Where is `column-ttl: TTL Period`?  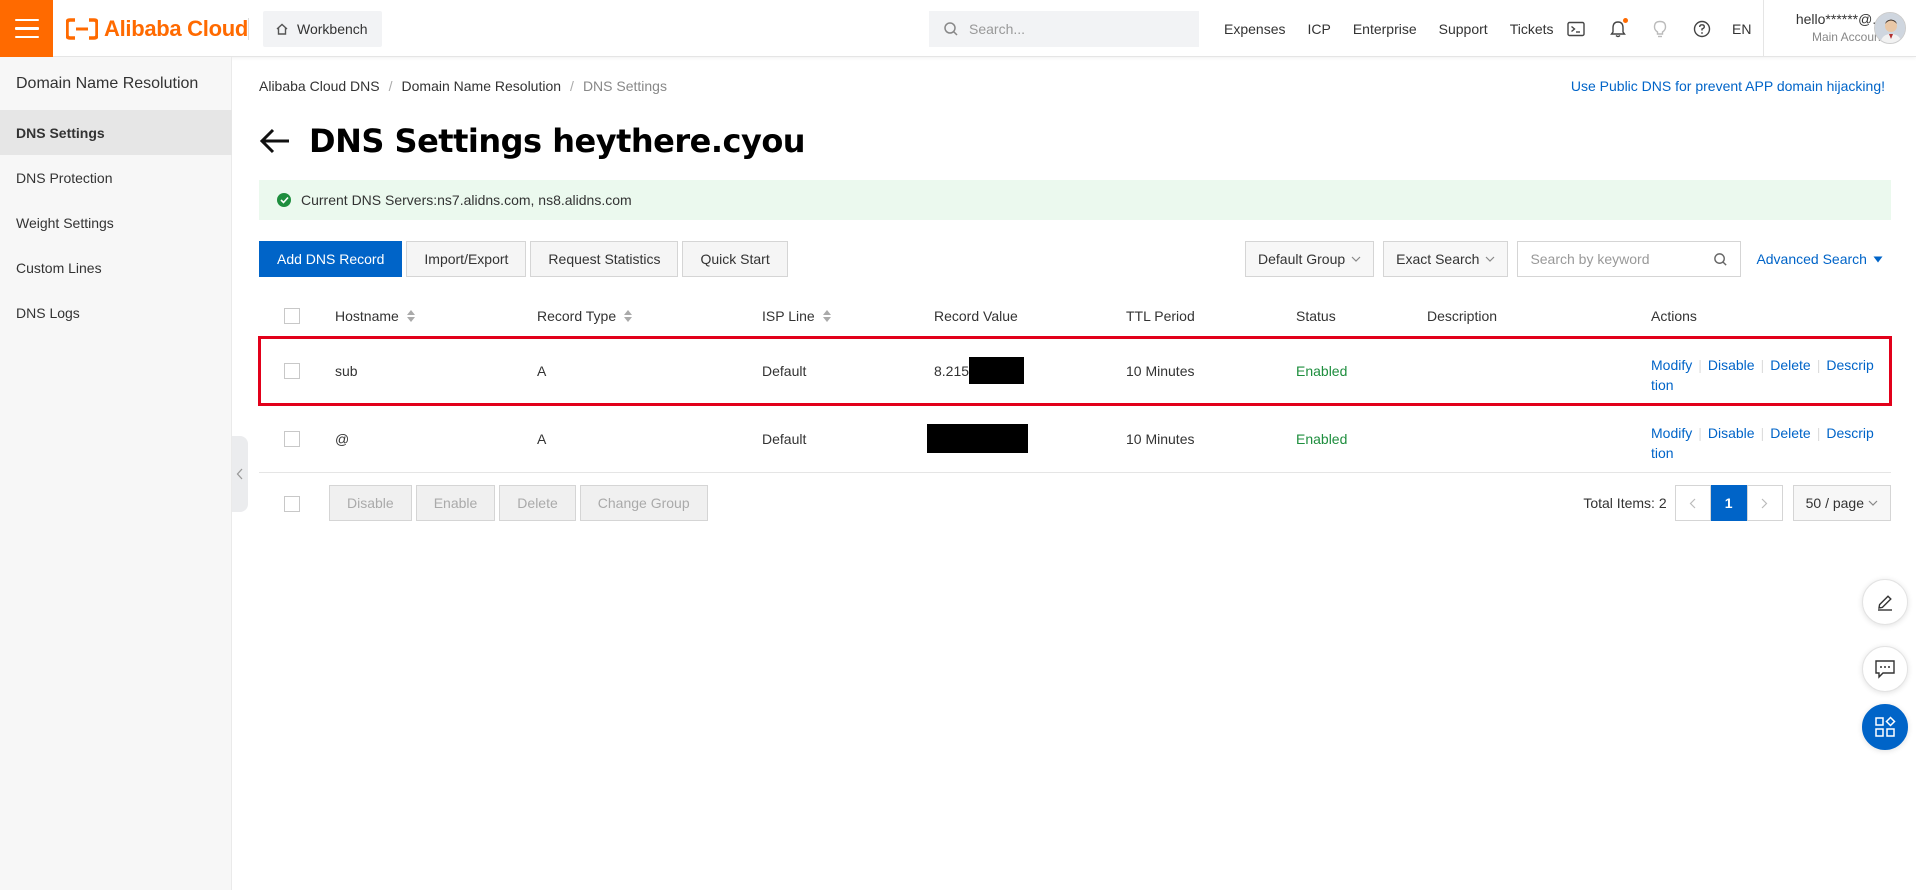 column-ttl: TTL Period is located at coordinates (1160, 315).